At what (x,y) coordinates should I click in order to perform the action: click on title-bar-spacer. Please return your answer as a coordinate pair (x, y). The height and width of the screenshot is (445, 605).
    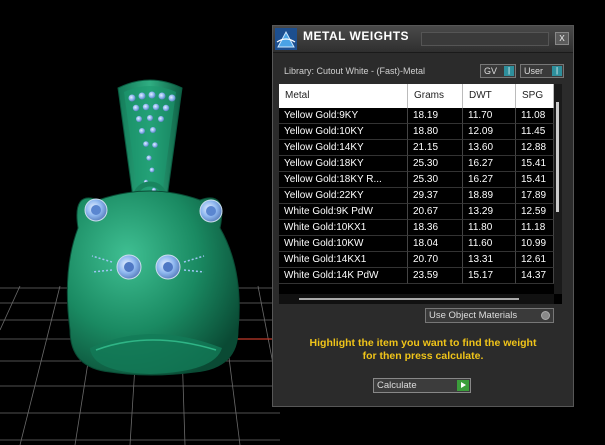
    Looking at the image, I should click on (485, 39).